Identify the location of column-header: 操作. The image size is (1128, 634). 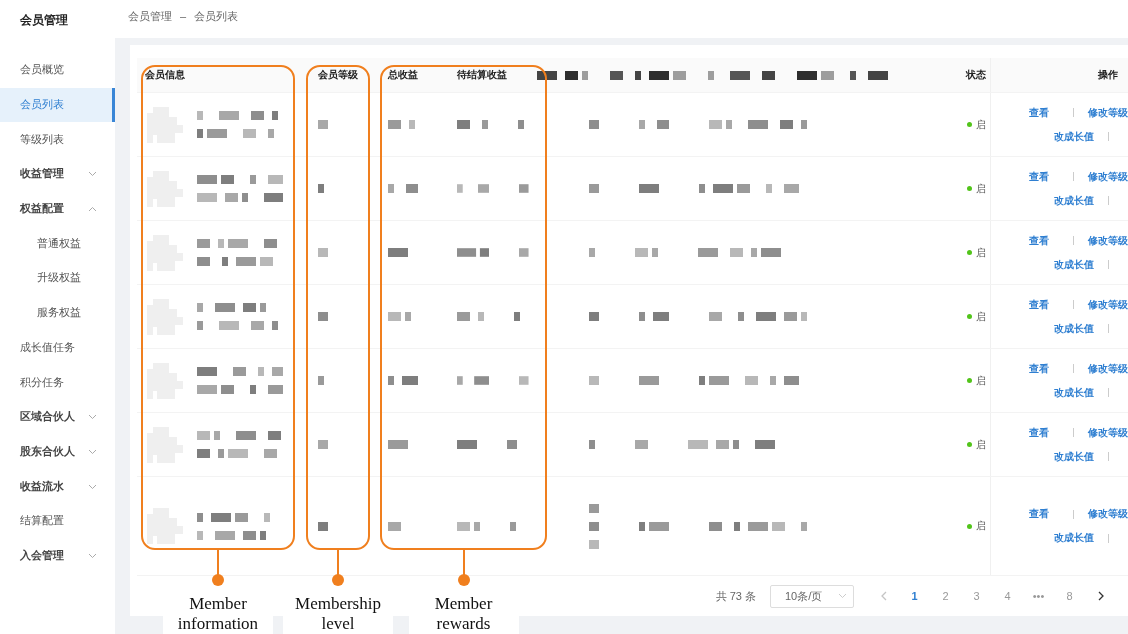
(1108, 75).